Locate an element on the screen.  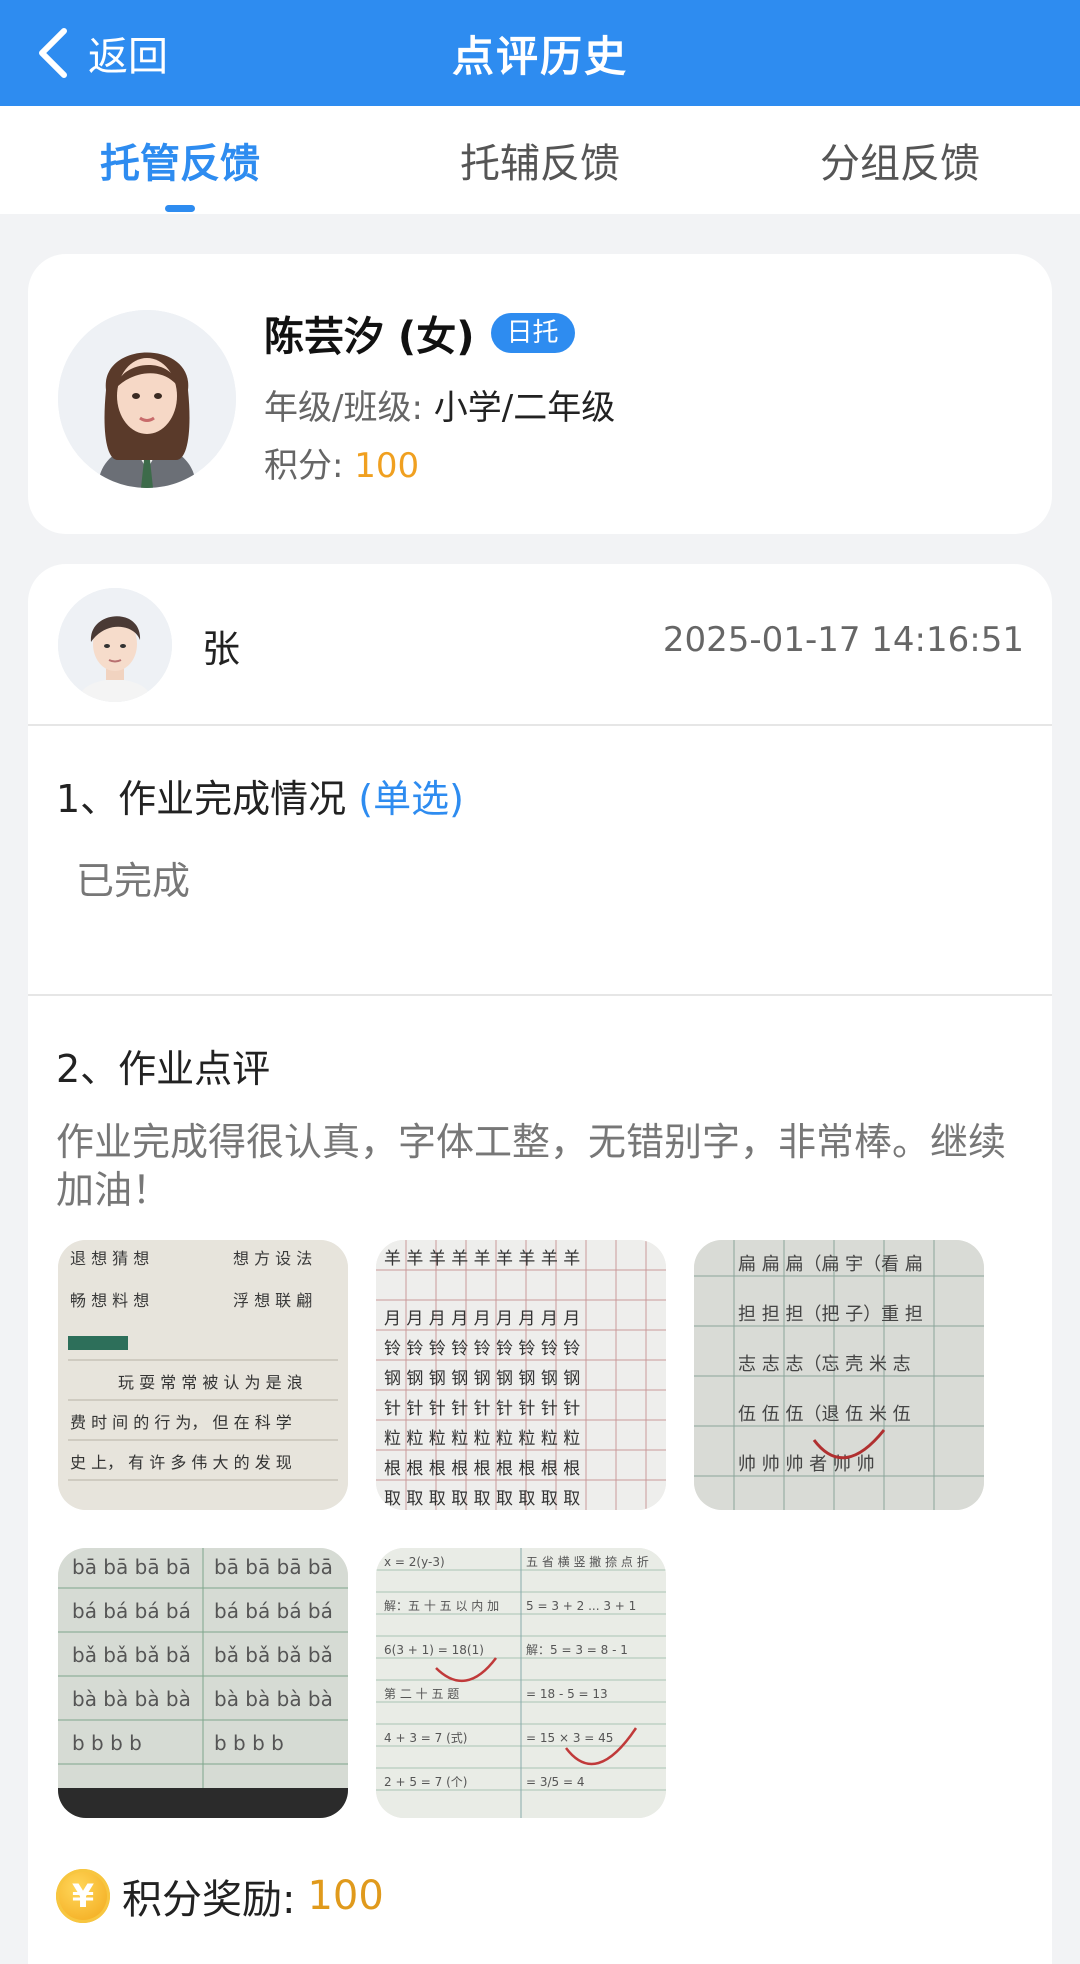
svg-text: 羊 羊 羊 羊 羊 羊 羊 羊 羊 is located at coordinates (482, 1259).